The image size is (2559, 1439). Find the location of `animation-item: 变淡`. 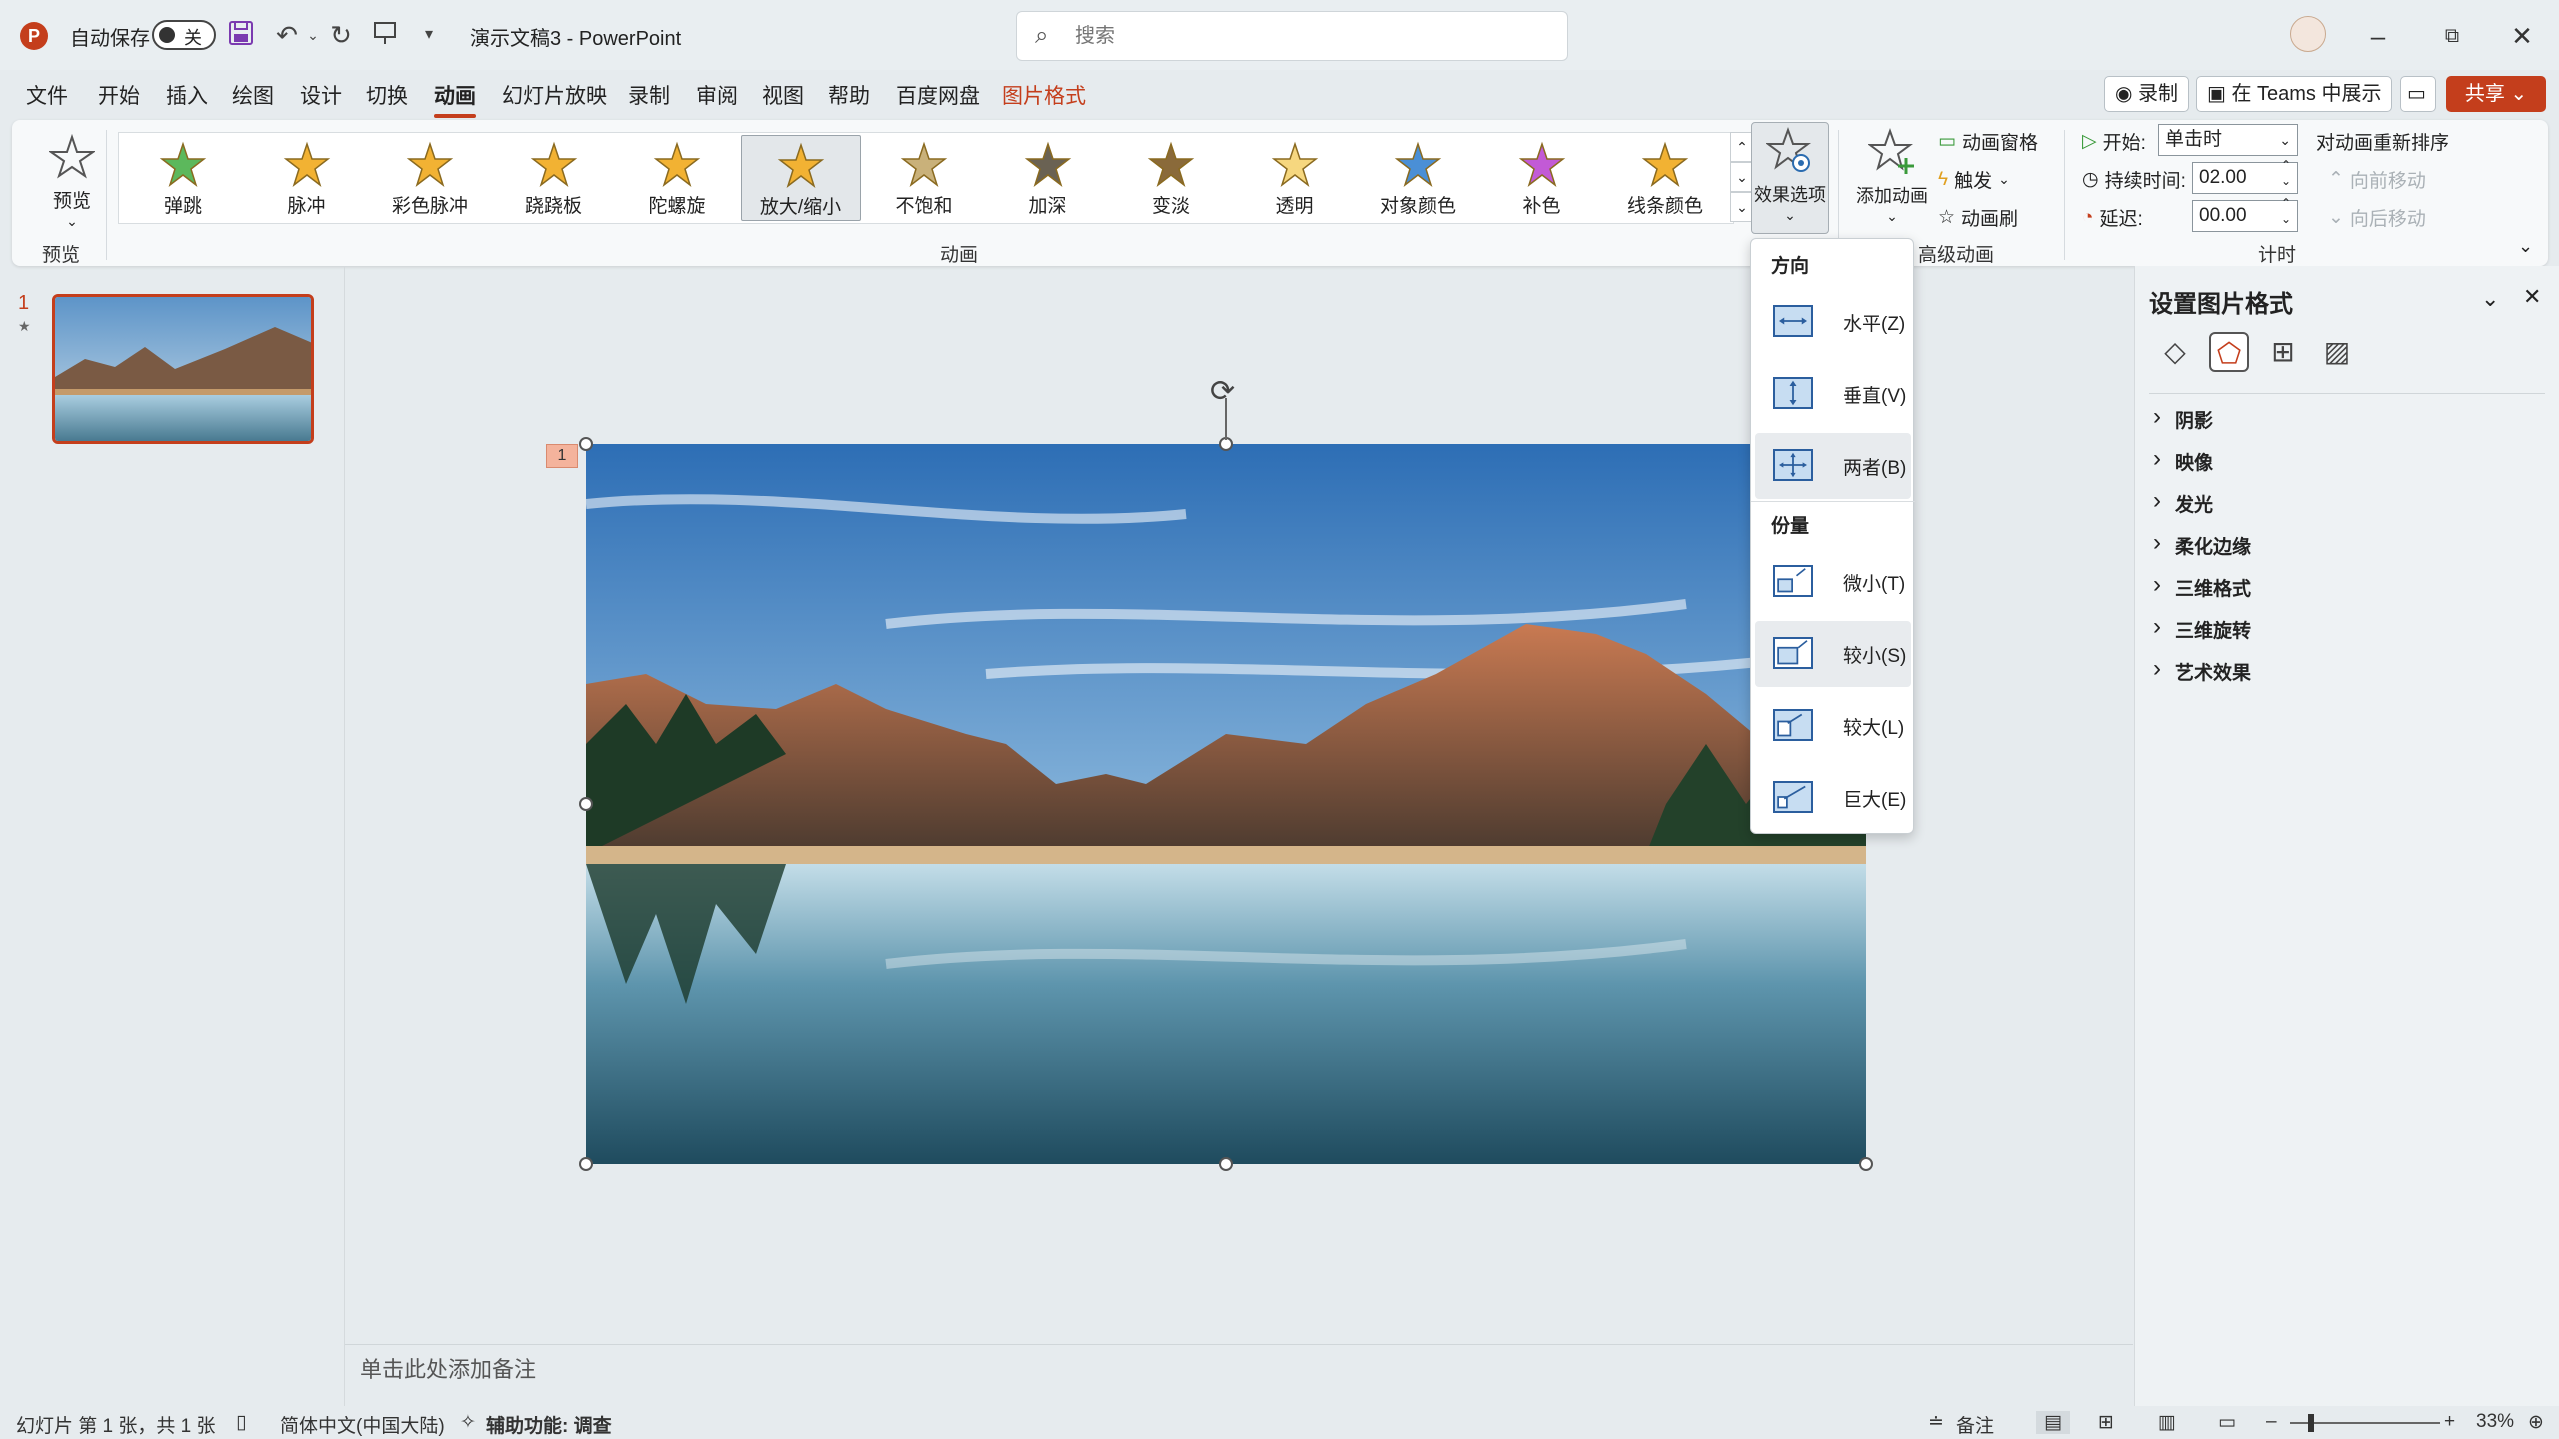

animation-item: 变淡 is located at coordinates (1171, 178).